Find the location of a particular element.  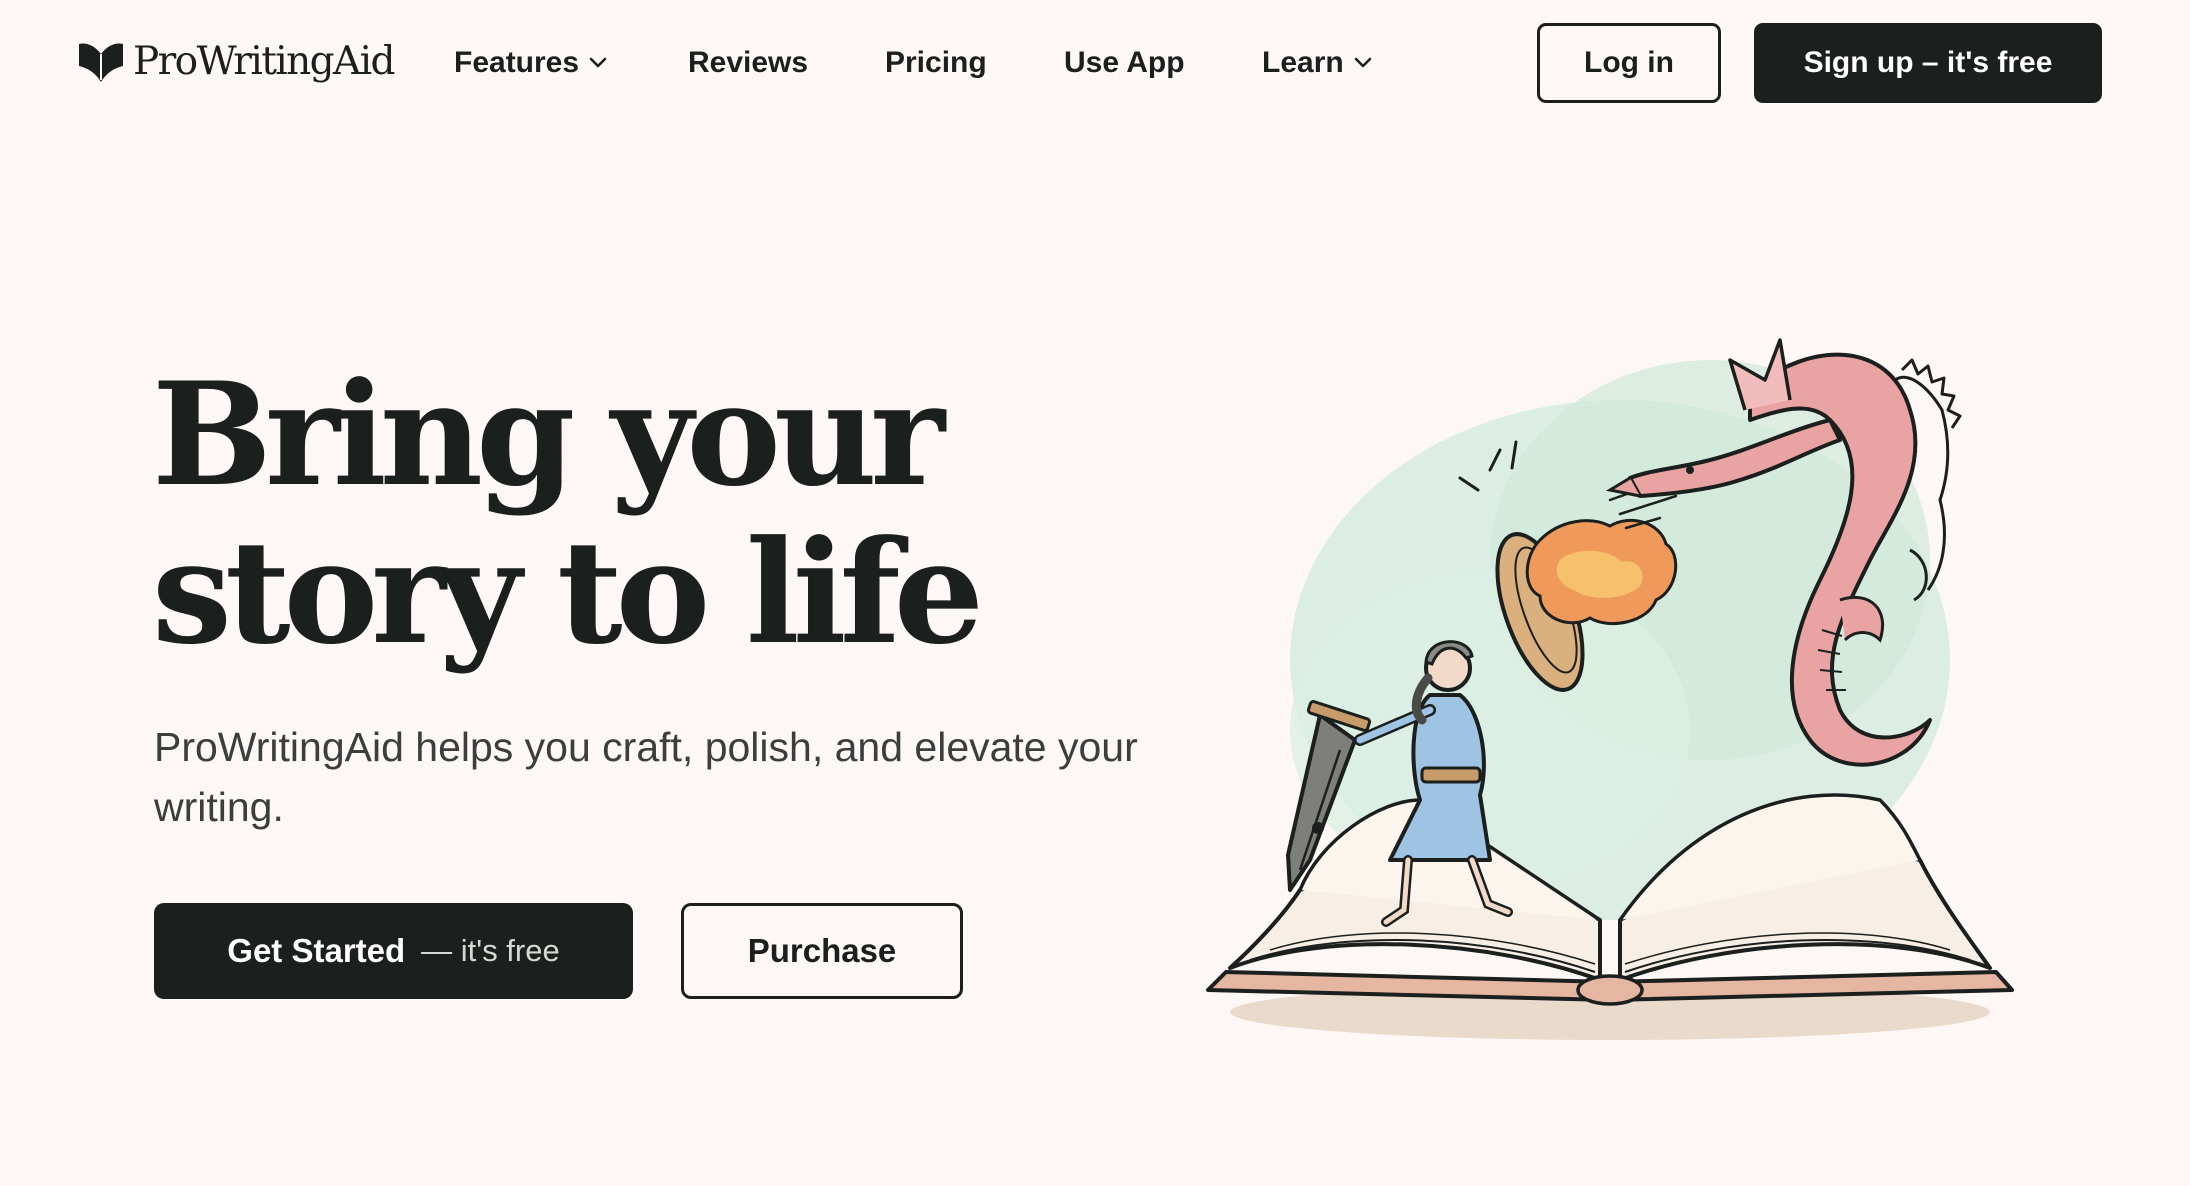

hero-title: Bring your story to life is located at coordinates (602, 514).